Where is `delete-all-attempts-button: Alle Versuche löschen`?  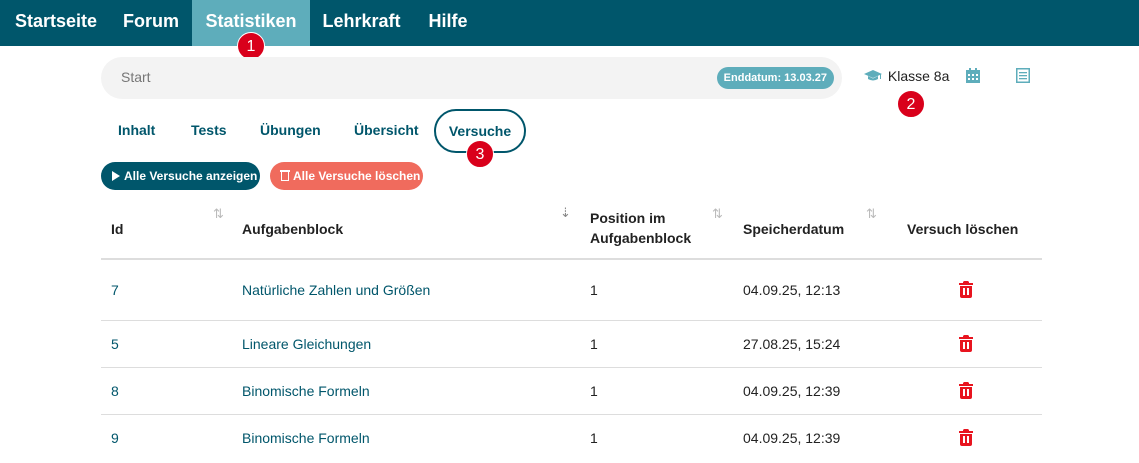 delete-all-attempts-button: Alle Versuche löschen is located at coordinates (346, 176).